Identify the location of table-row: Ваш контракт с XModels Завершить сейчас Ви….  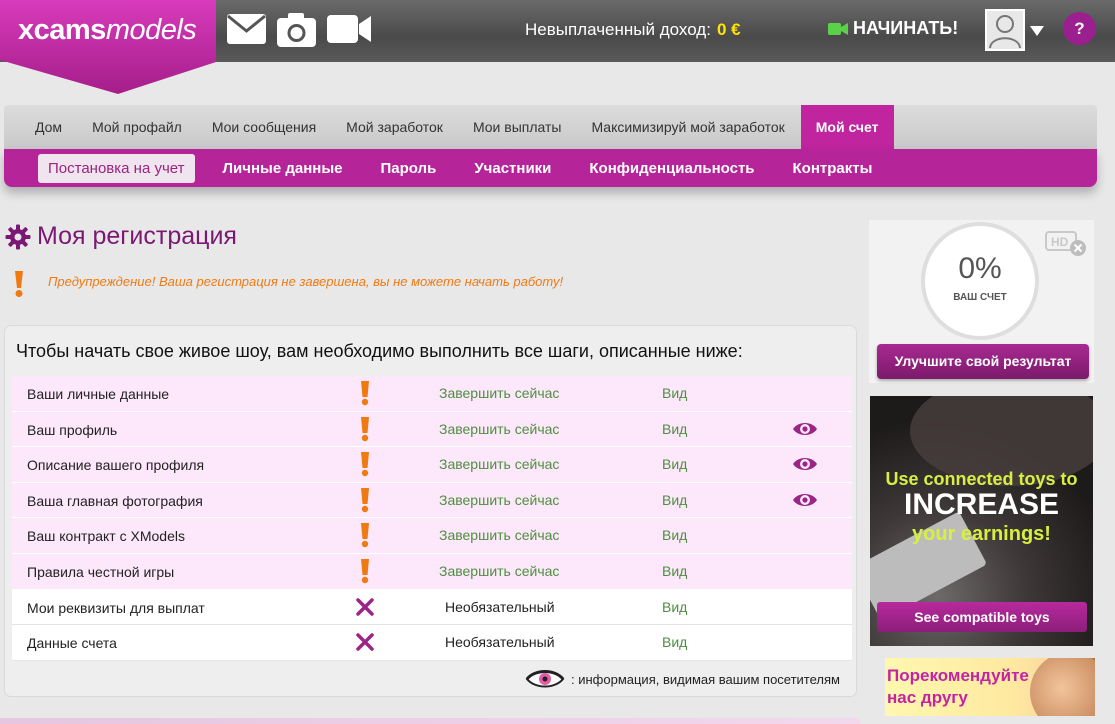
(432, 536).